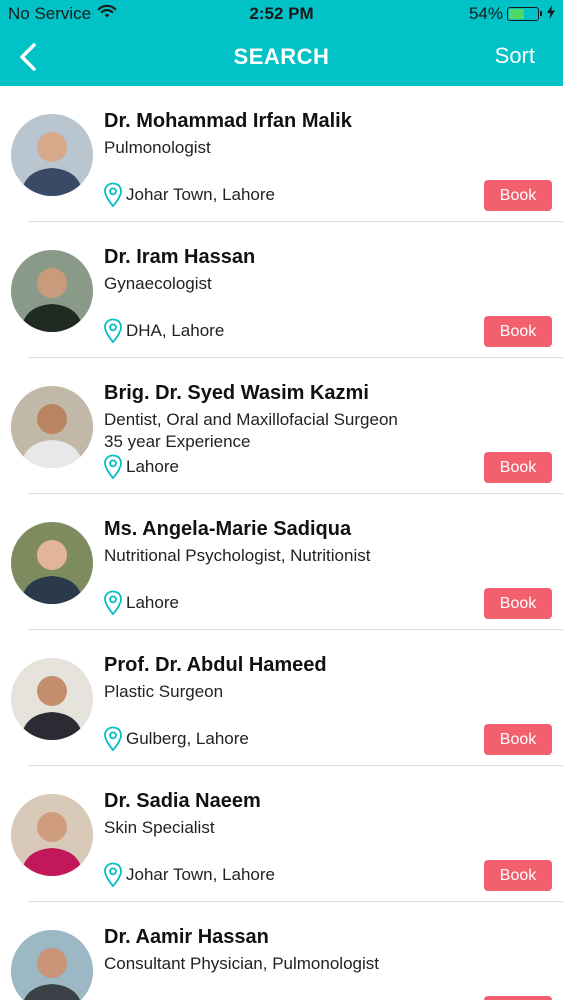 This screenshot has height=1000, width=563. What do you see at coordinates (164, 691) in the screenshot?
I see `doctor-specialty: Plastic Surgeon` at bounding box center [164, 691].